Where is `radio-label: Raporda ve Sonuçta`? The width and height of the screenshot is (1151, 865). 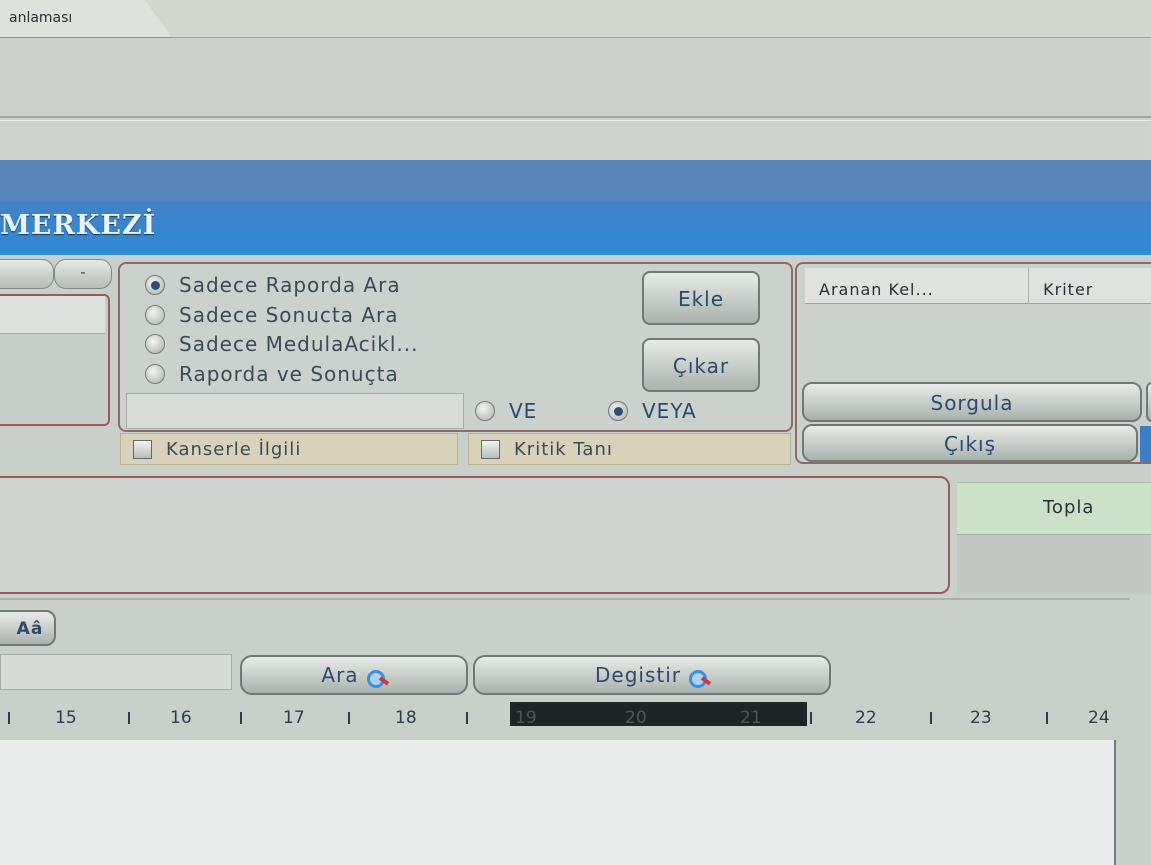 radio-label: Raporda ve Sonuçta is located at coordinates (289, 374).